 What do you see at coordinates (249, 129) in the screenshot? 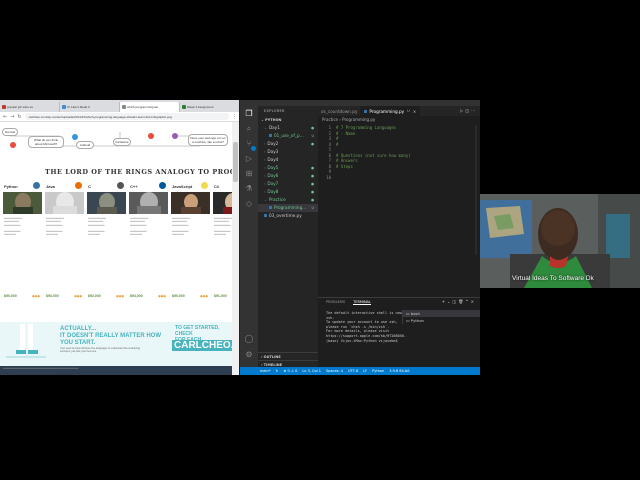
I see `search-icon: ⌕` at bounding box center [249, 129].